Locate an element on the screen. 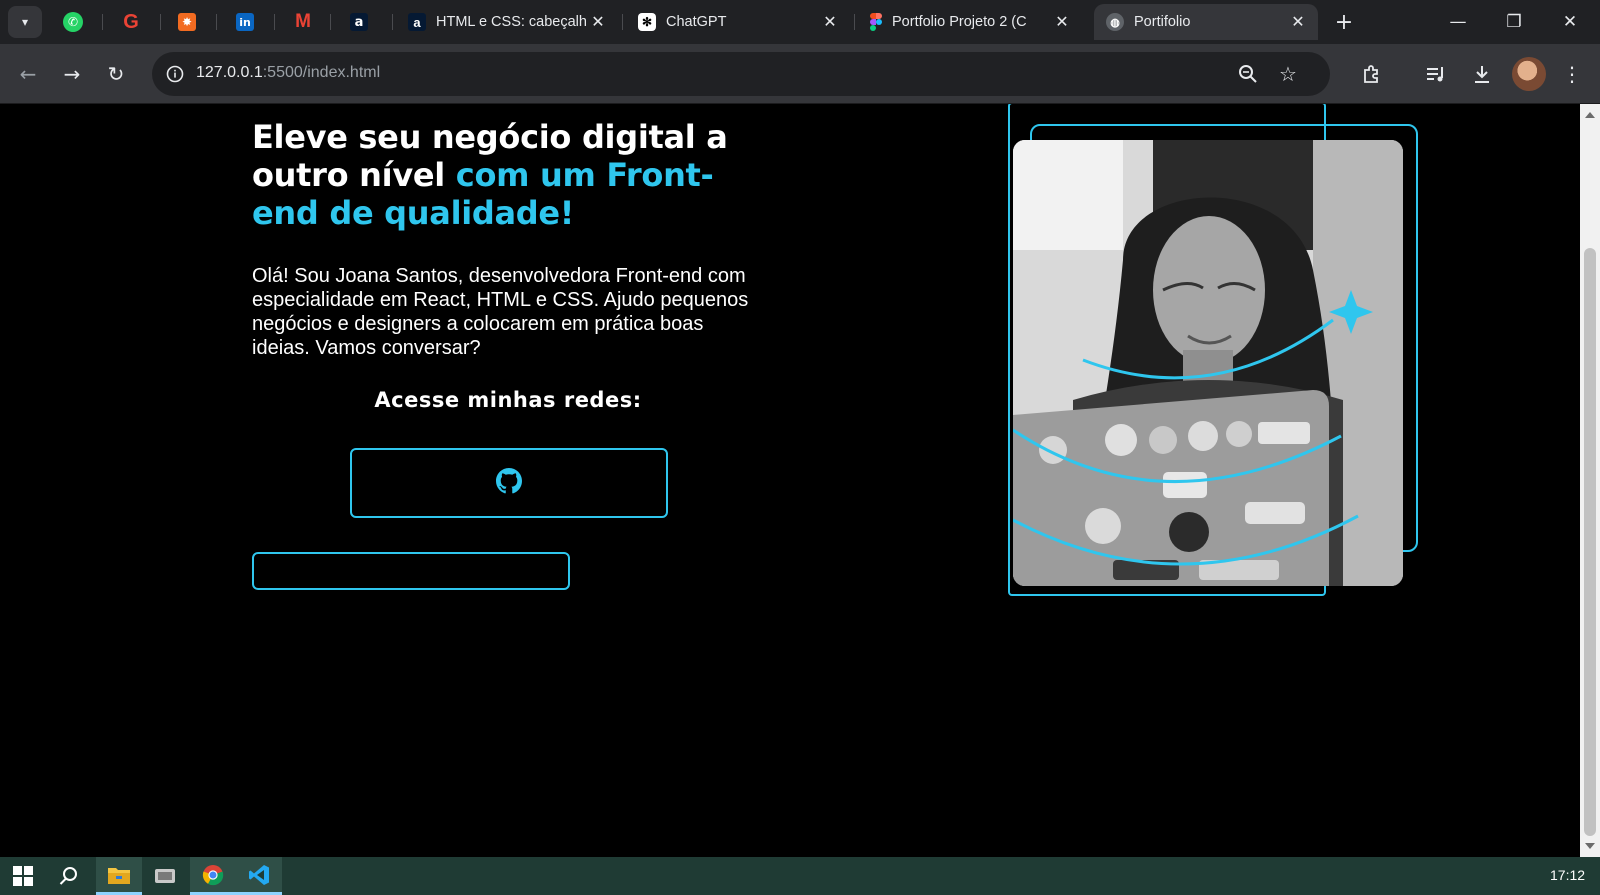 The image size is (1600, 895). taskbar-clock: 17:12 is located at coordinates (1567, 875).